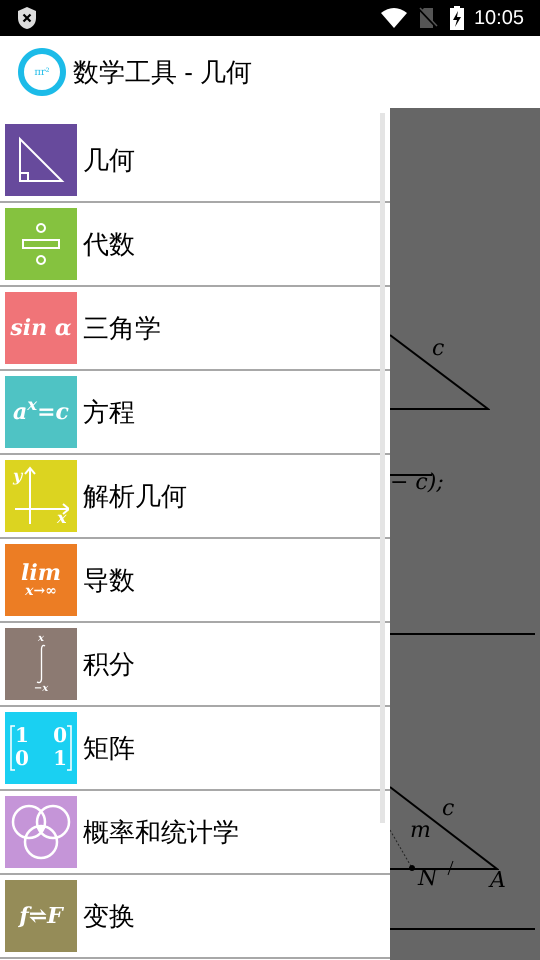 The width and height of the screenshot is (540, 960). Describe the element at coordinates (420, 831) in the screenshot. I see `math-label: m` at that location.